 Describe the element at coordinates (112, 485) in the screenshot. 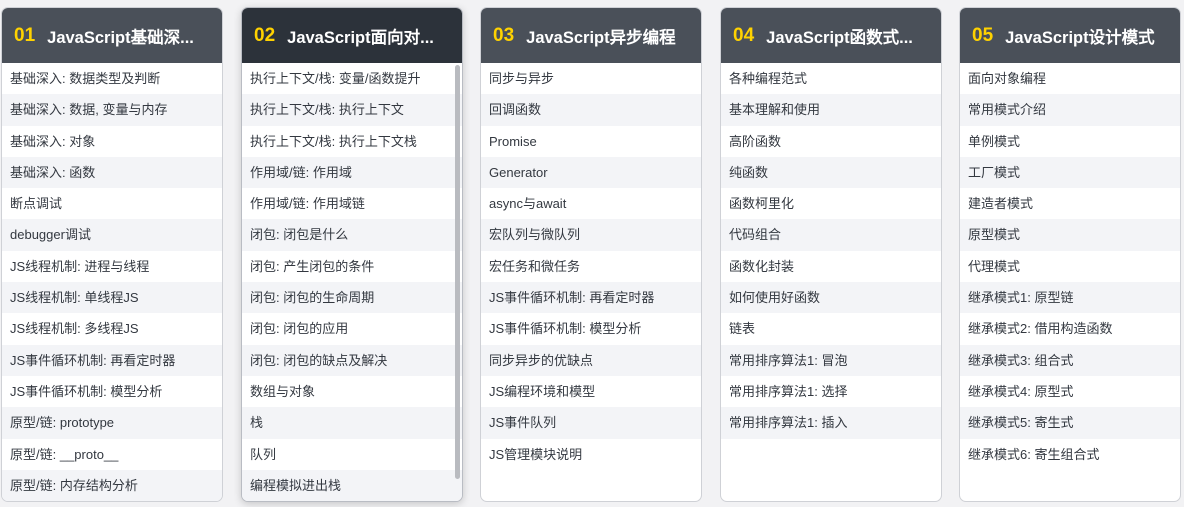

I see `lesson-item: 原型/链: 内存结构分析` at that location.